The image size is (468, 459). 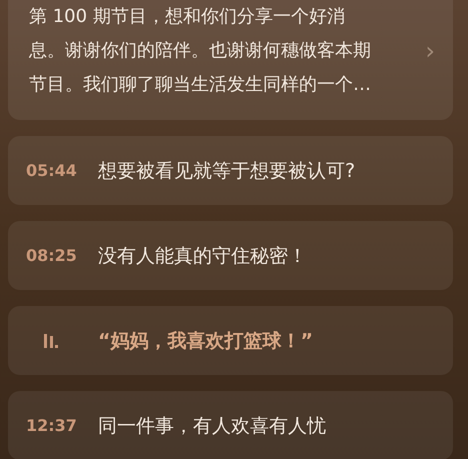 What do you see at coordinates (430, 51) in the screenshot?
I see `chevron-icon: ›` at bounding box center [430, 51].